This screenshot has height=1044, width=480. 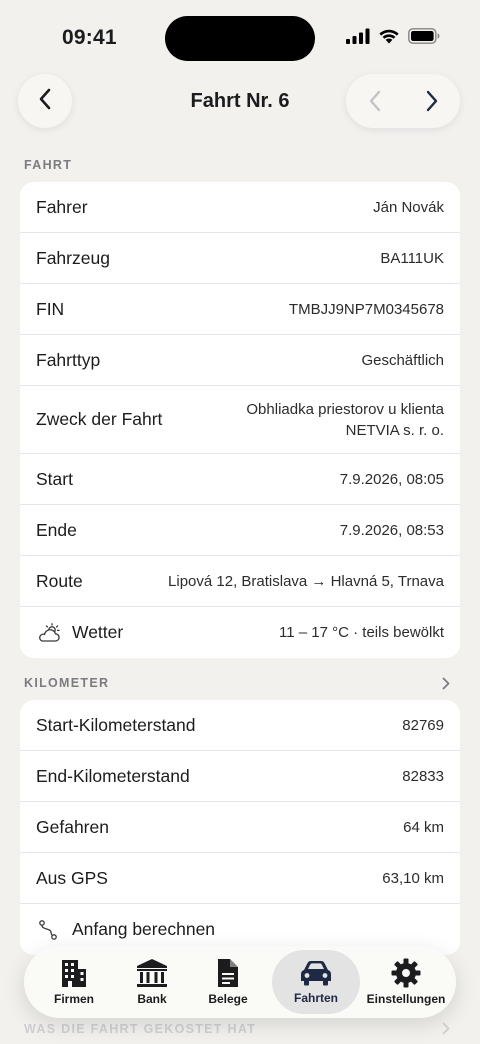 I want to click on section-title-cost: WAS DIE FAHRT GEKOSTET HAT, so click(x=140, y=1029).